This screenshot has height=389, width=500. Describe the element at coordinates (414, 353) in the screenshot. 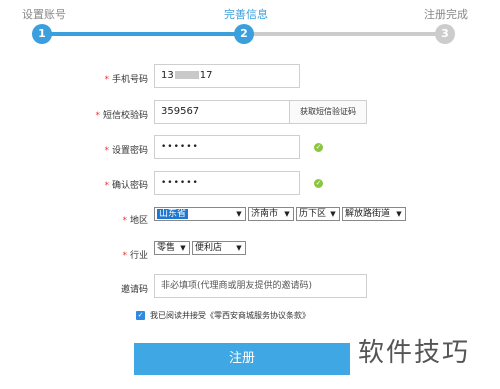

I see `watermark: 软件技巧` at that location.